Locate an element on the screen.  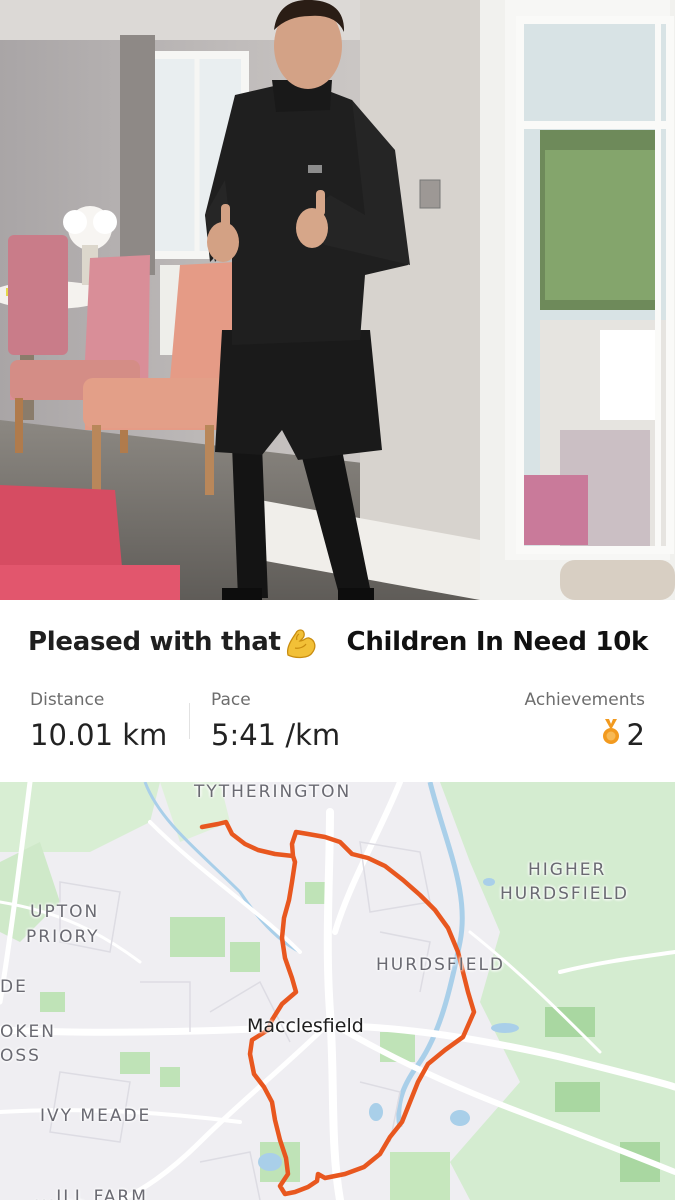
map-label-tytherington: TYTHERINGTON is located at coordinates (273, 792).